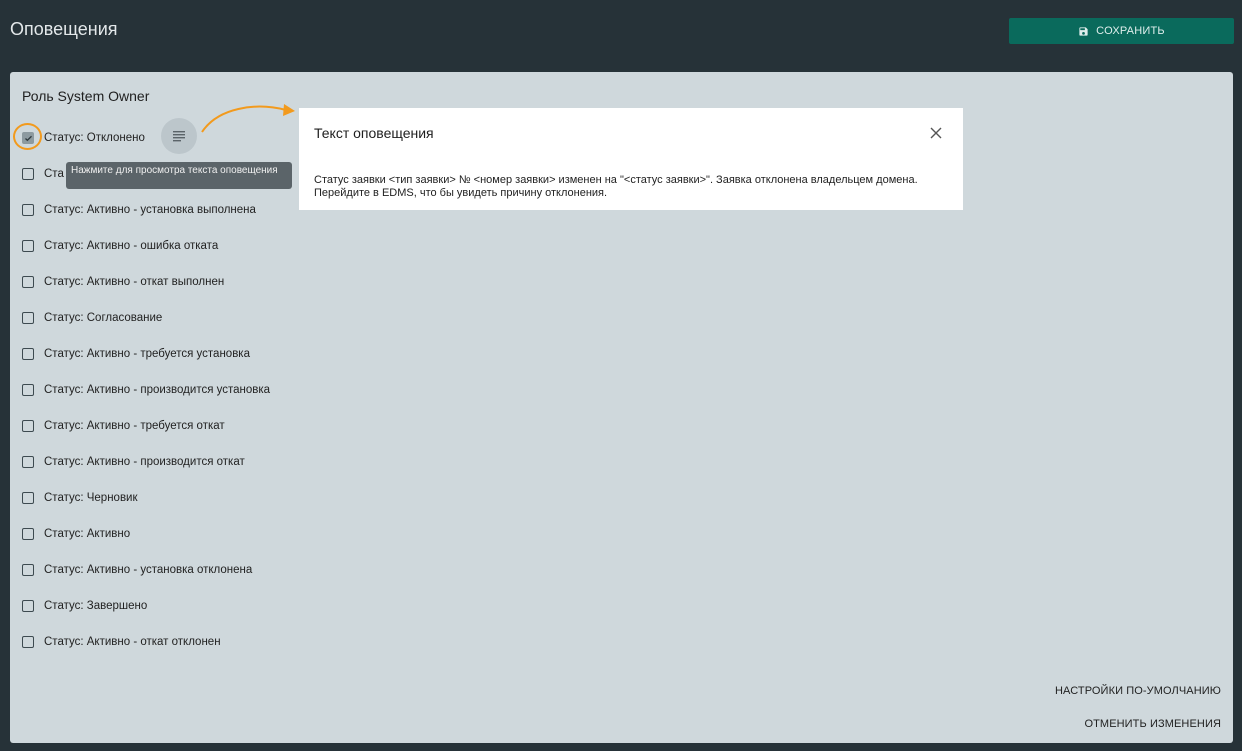  What do you see at coordinates (131, 246) in the screenshot?
I see `list-item-label: Статус: Активно - ошибка отката` at bounding box center [131, 246].